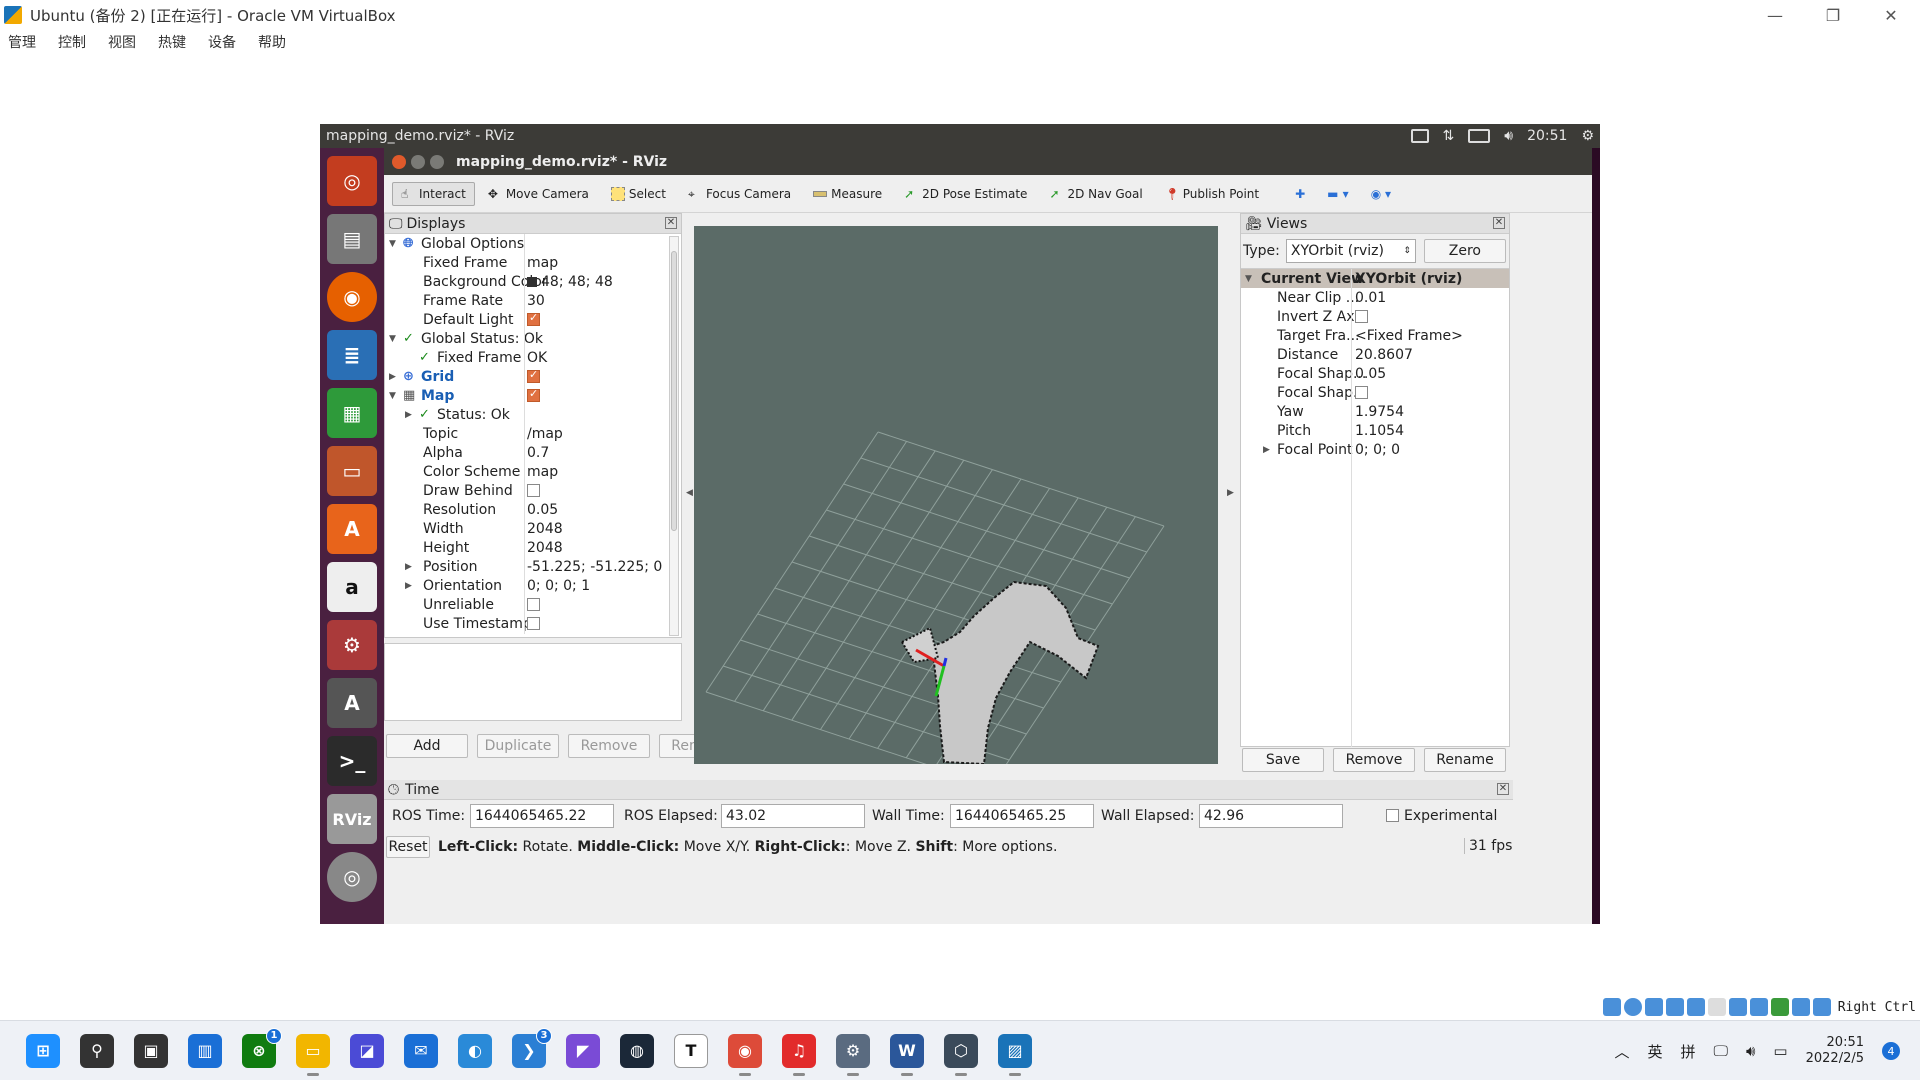  Describe the element at coordinates (1750, 1051) in the screenshot. I see `volume-icon: 🔊︎` at that location.